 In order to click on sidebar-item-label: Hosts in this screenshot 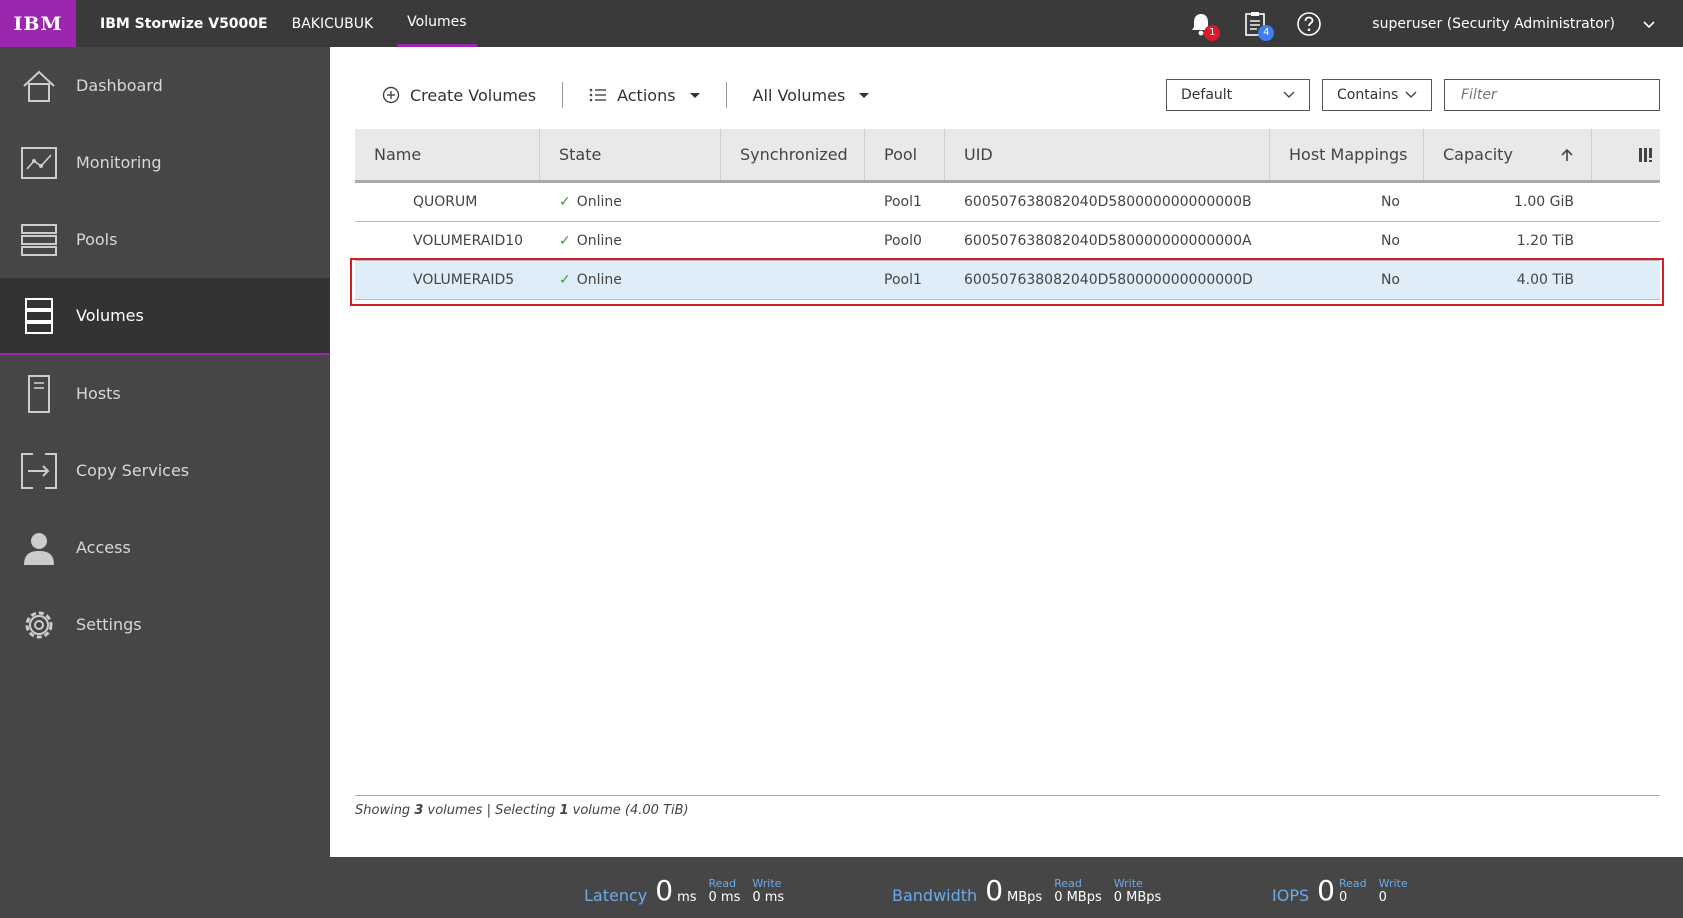, I will do `click(98, 393)`.